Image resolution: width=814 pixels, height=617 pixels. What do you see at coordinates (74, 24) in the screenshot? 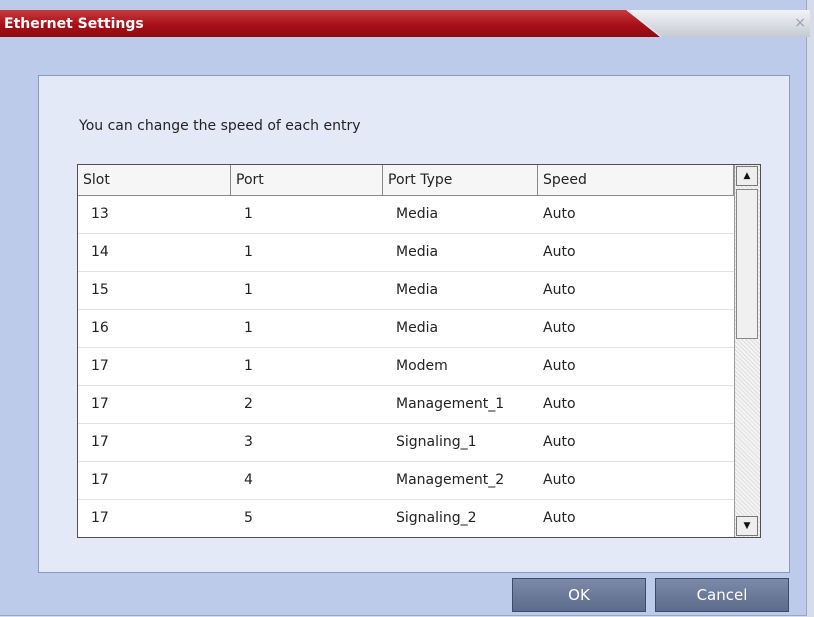
I see `dialog-title: Ethernet Settings` at bounding box center [74, 24].